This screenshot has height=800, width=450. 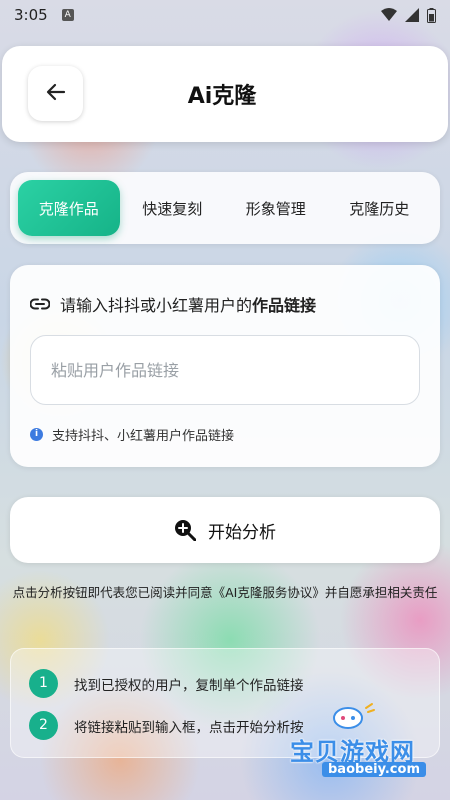 I want to click on input-label-emphasis: 作品链接, so click(x=284, y=305).